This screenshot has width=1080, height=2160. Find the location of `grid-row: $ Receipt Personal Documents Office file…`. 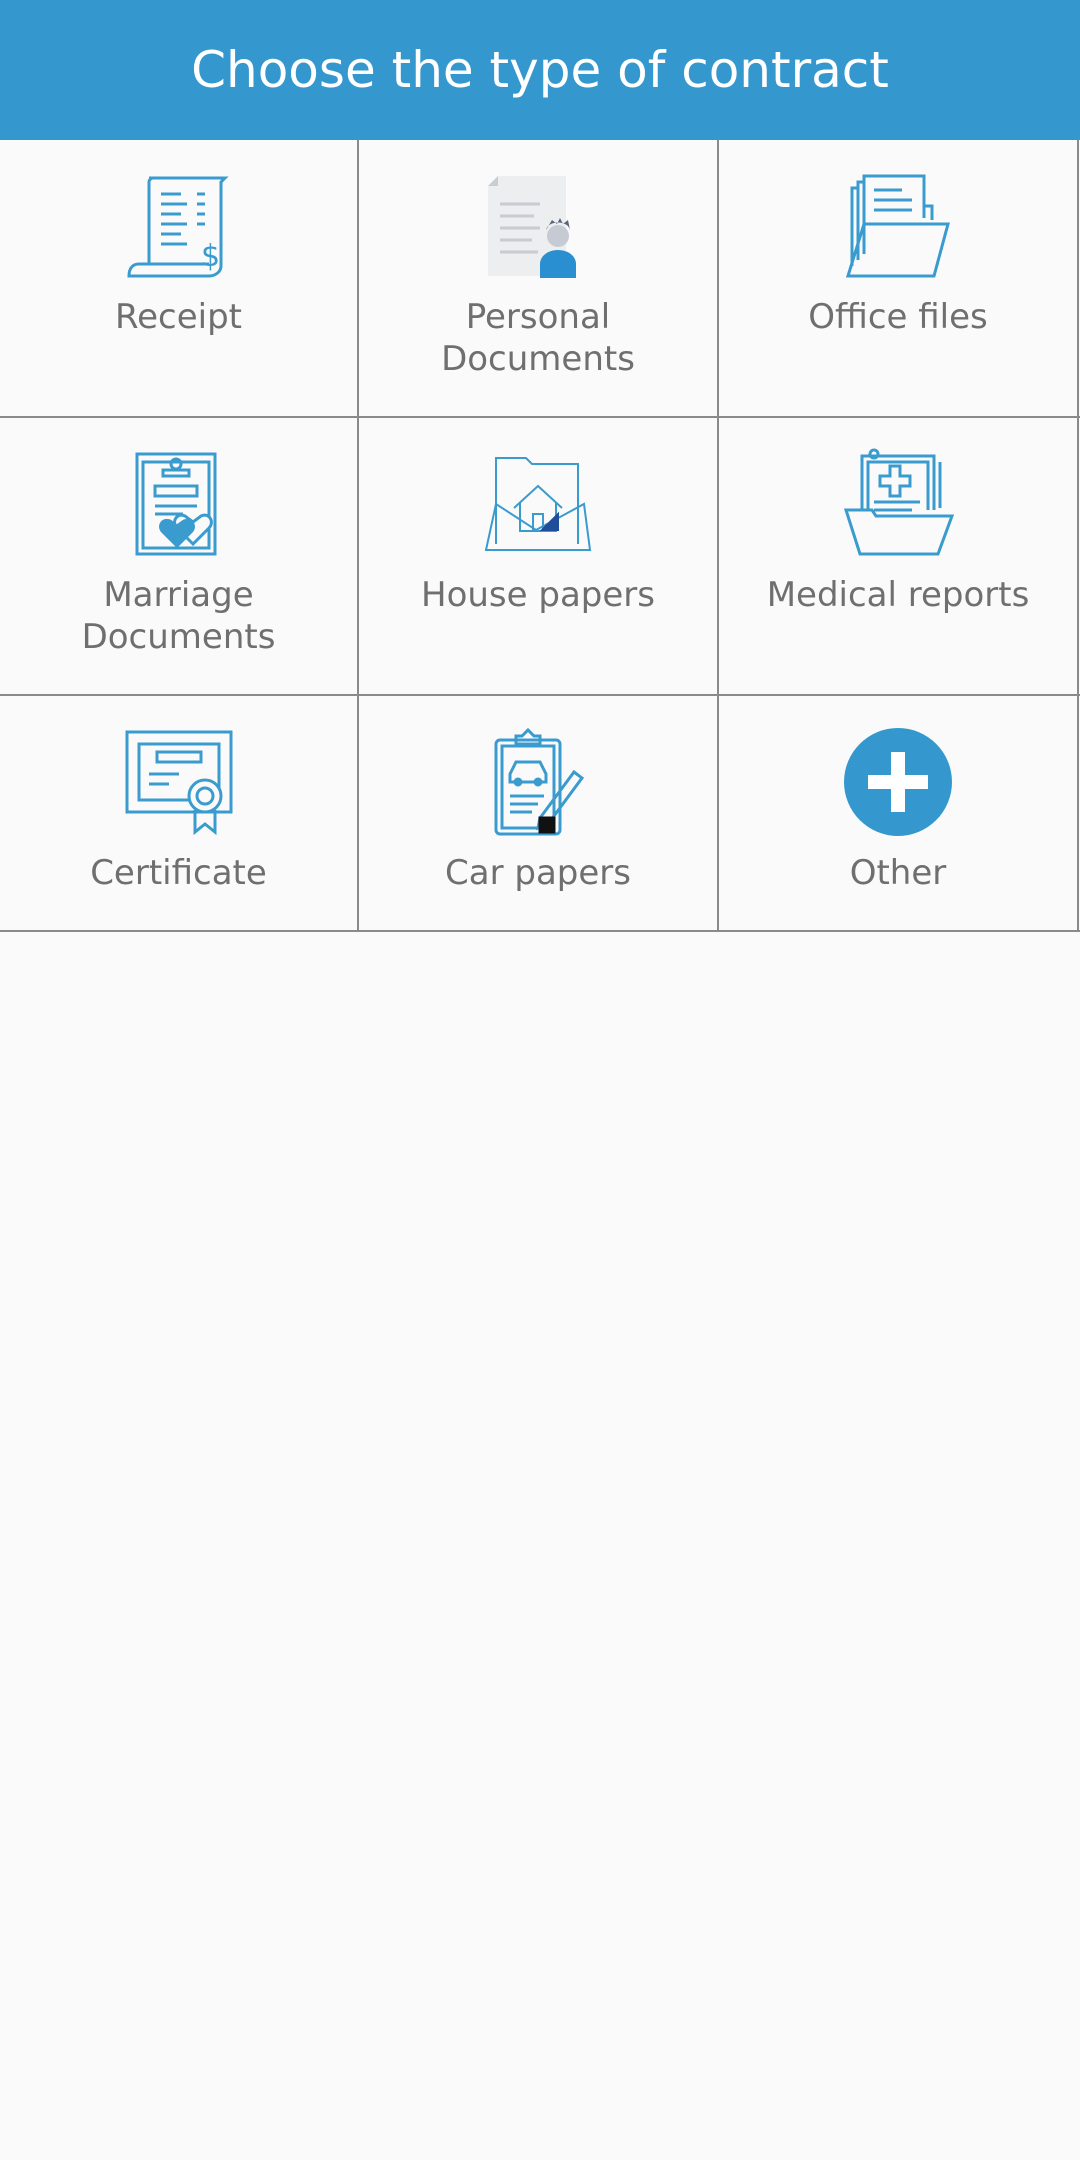

grid-row: $ Receipt Personal Documents Office file… is located at coordinates (540, 279).